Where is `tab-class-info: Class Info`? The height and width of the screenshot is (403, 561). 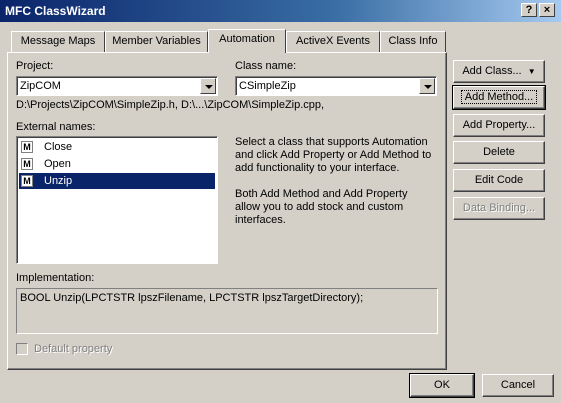
tab-class-info: Class Info is located at coordinates (413, 41).